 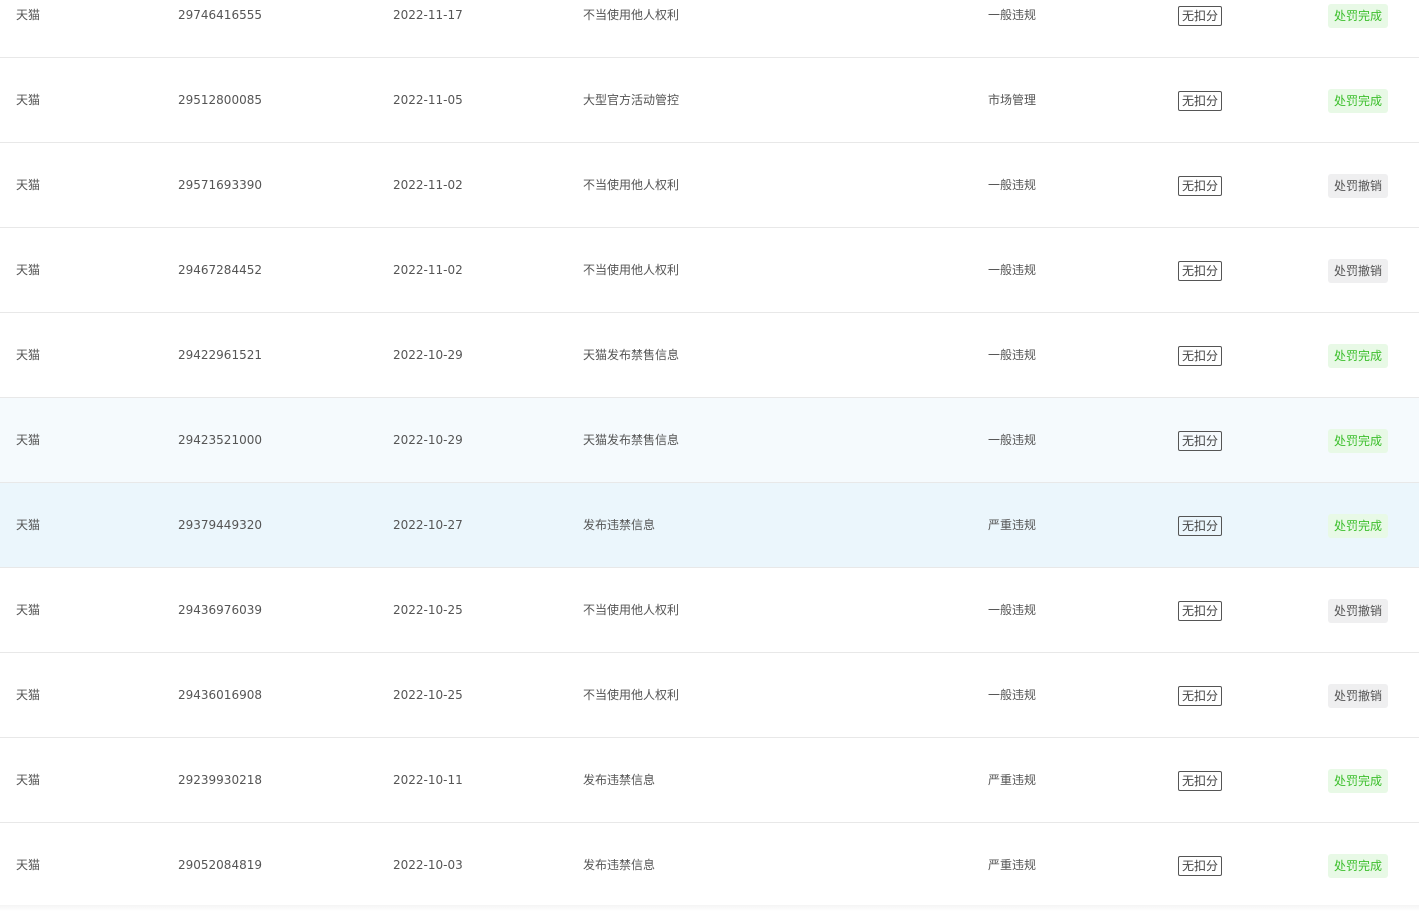 What do you see at coordinates (709, 908) in the screenshot?
I see `table-bottom-shadow` at bounding box center [709, 908].